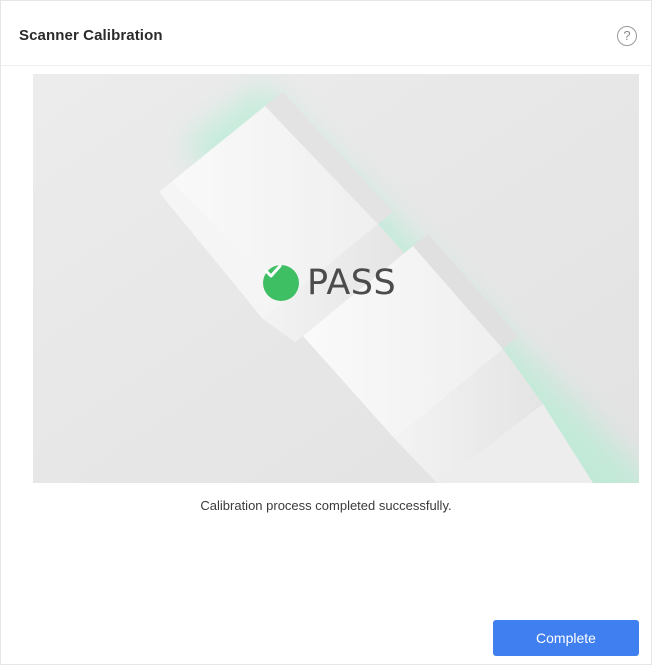  What do you see at coordinates (627, 36) in the screenshot?
I see `help-icon: ?` at bounding box center [627, 36].